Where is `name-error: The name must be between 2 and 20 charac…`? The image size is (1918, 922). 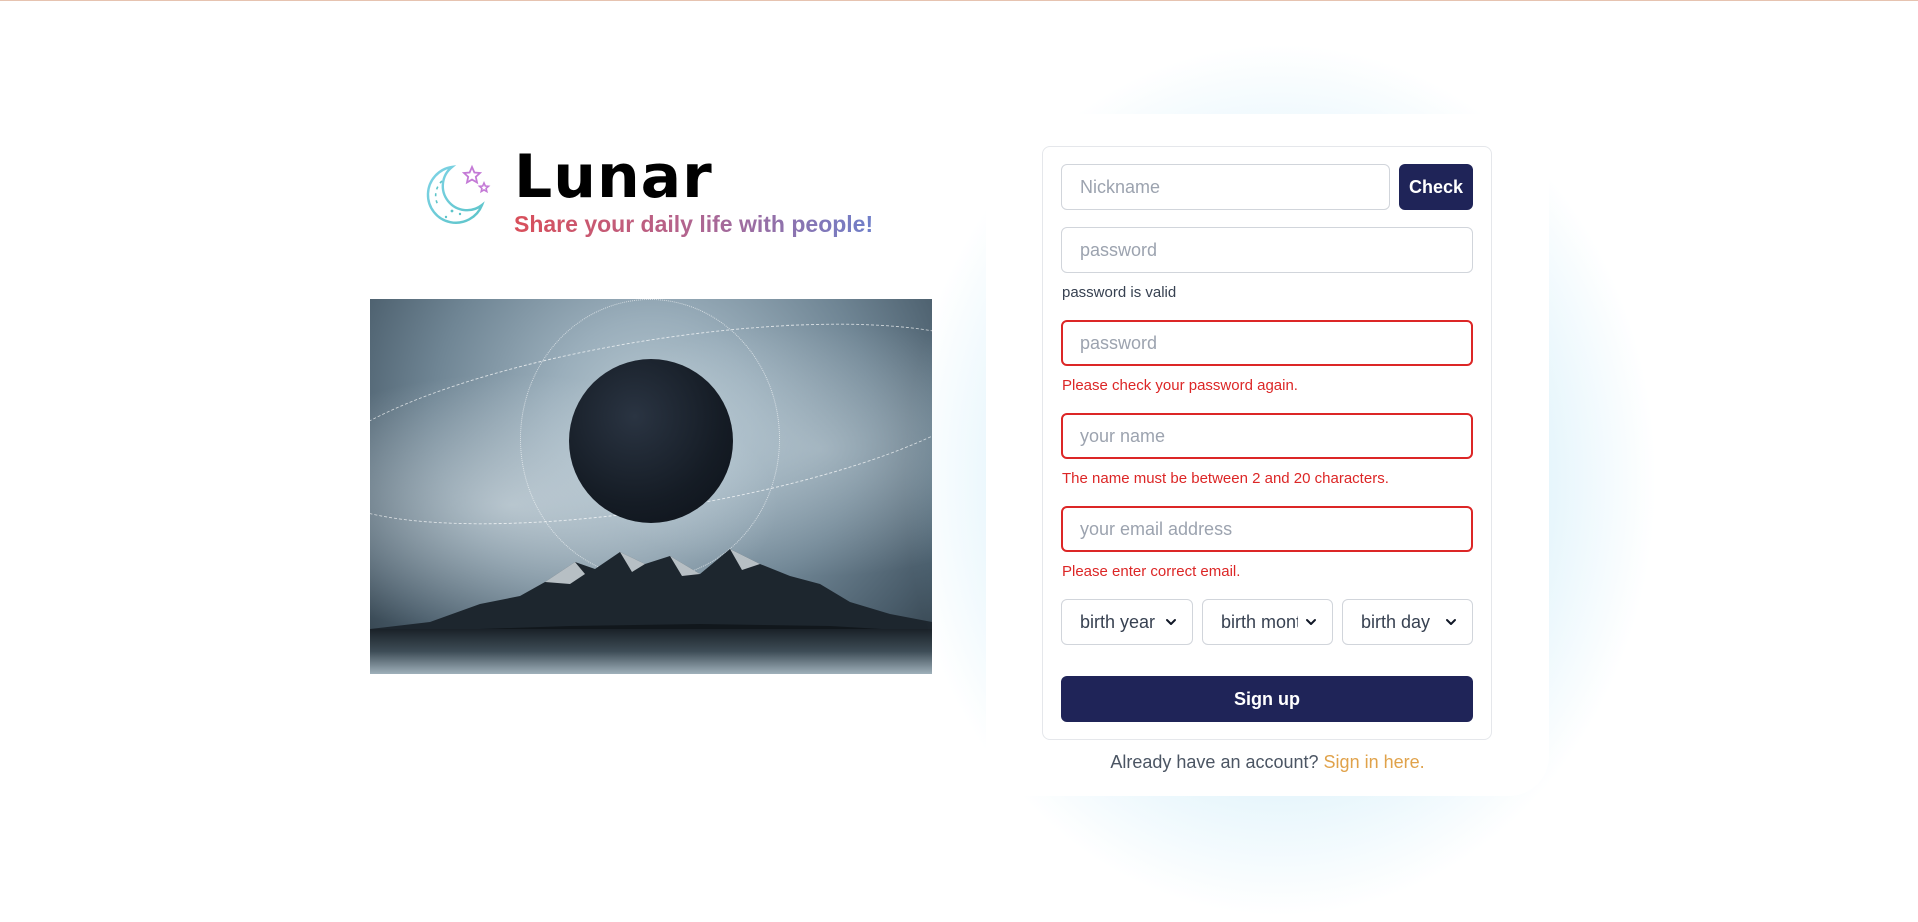
name-error: The name must be between 2 and 20 charac… is located at coordinates (1225, 478).